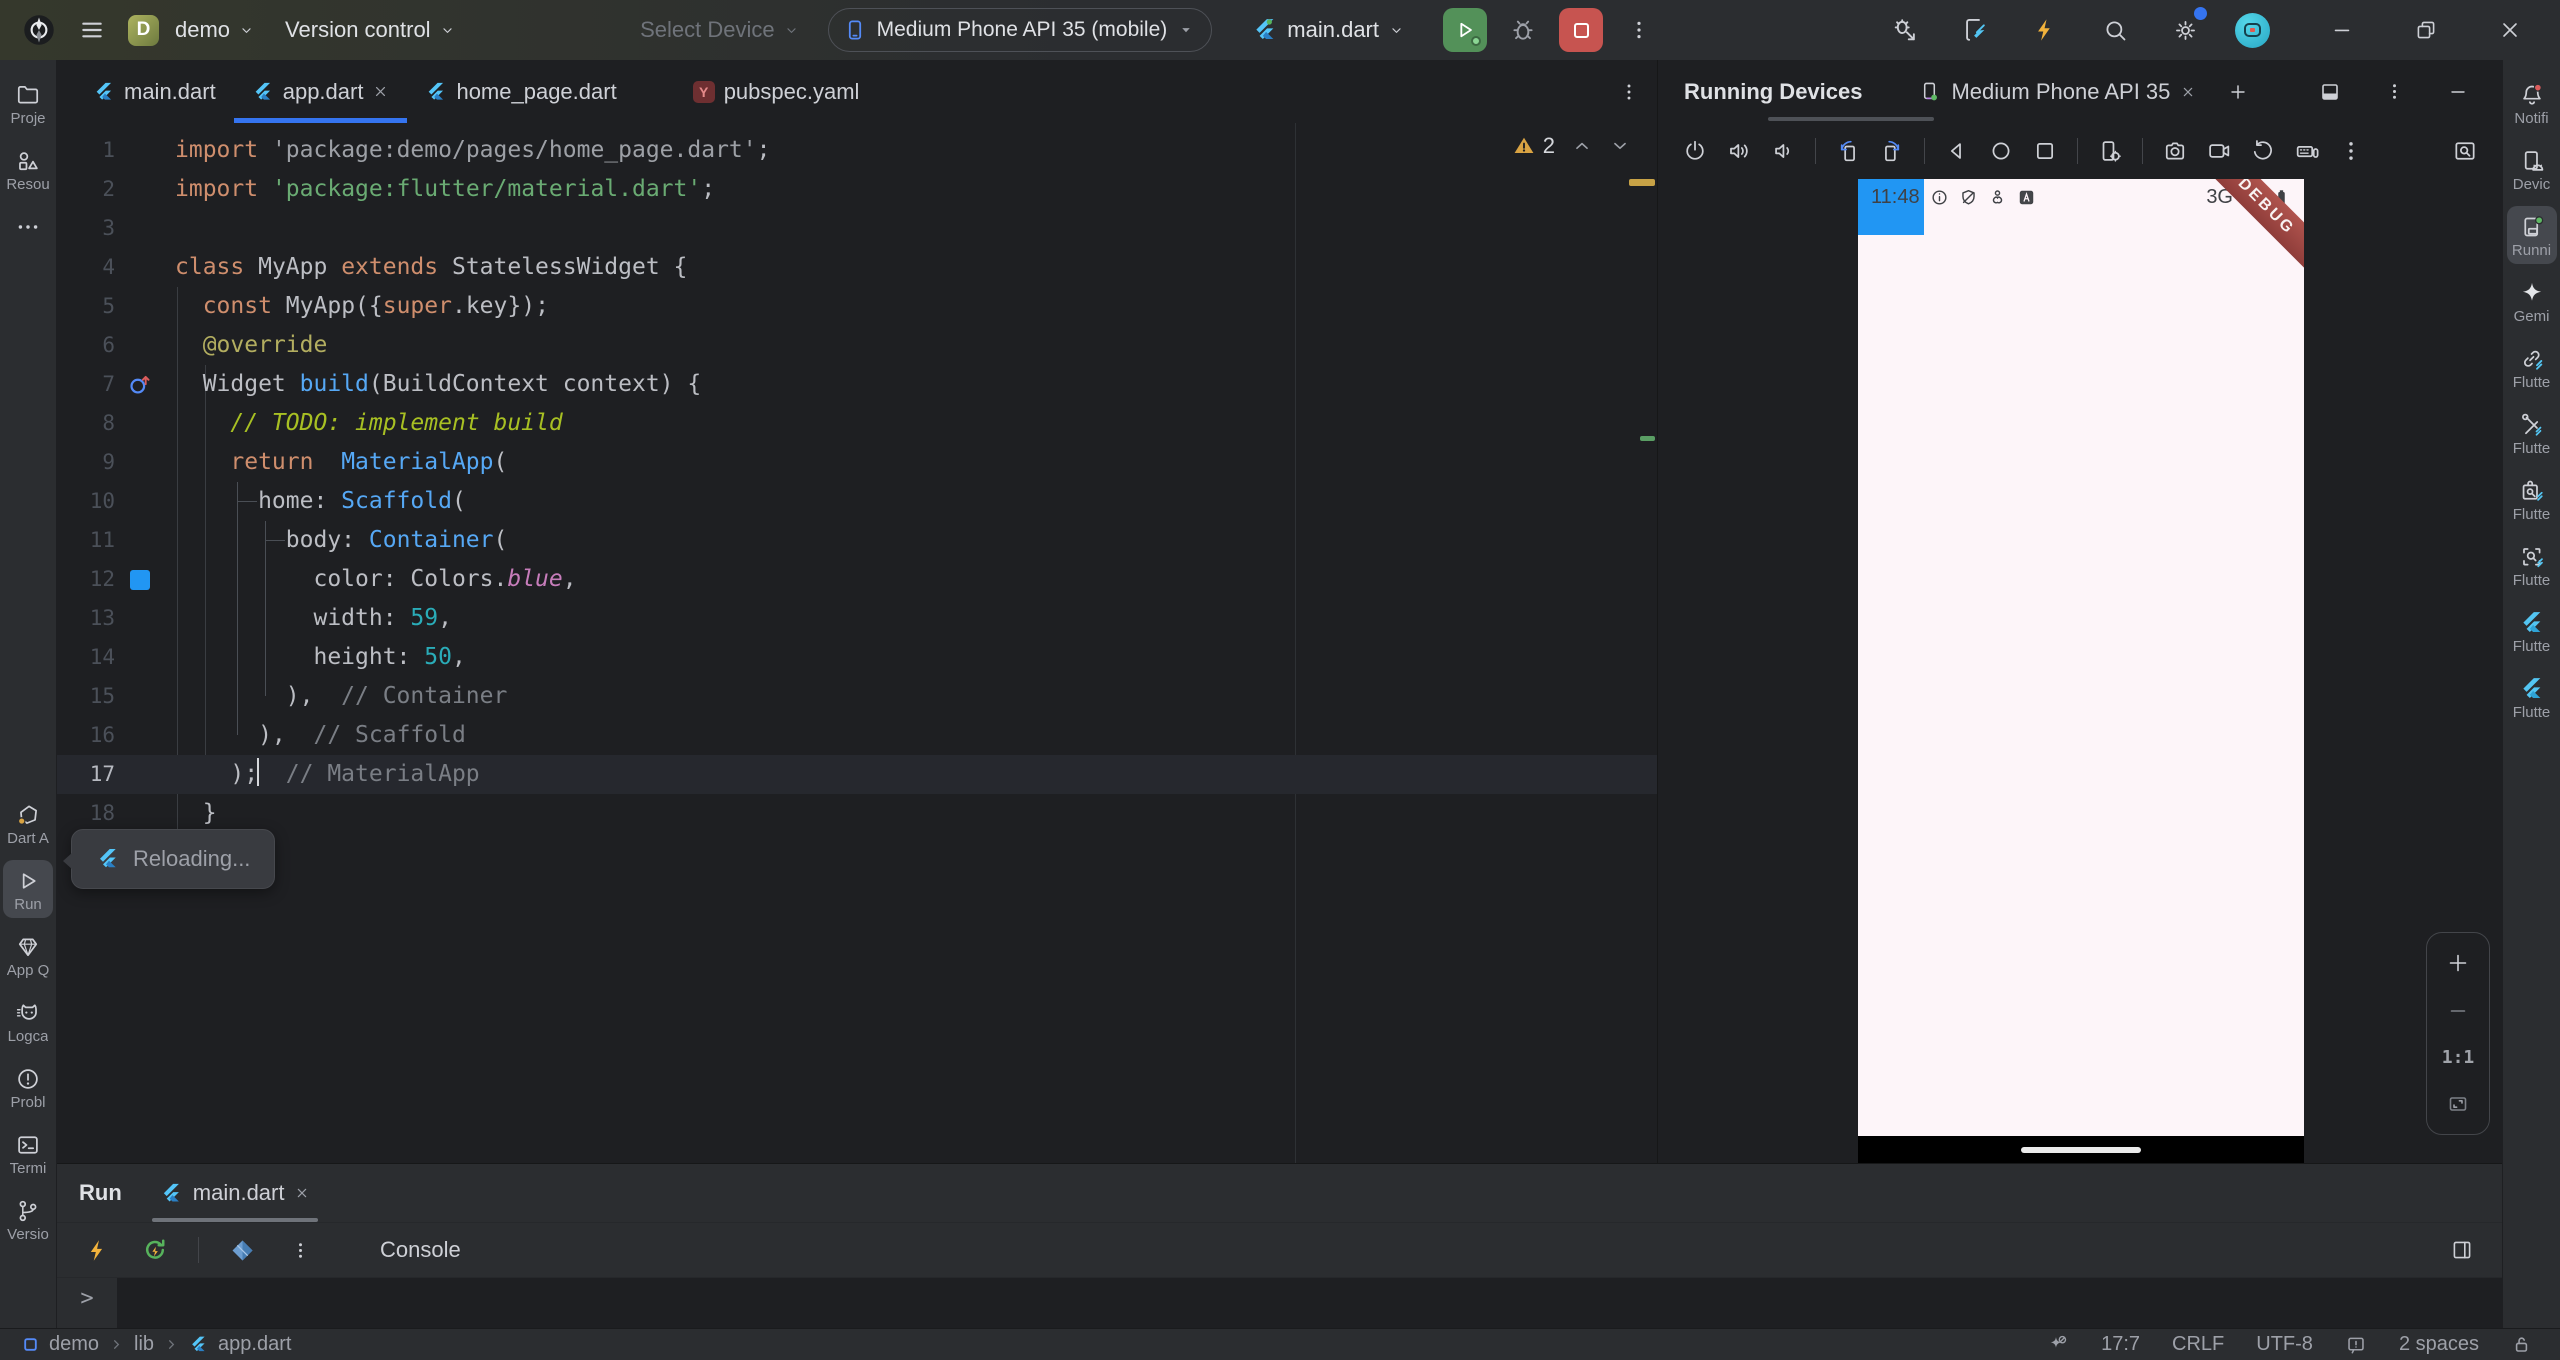  I want to click on rotate-left-button, so click(1848, 151).